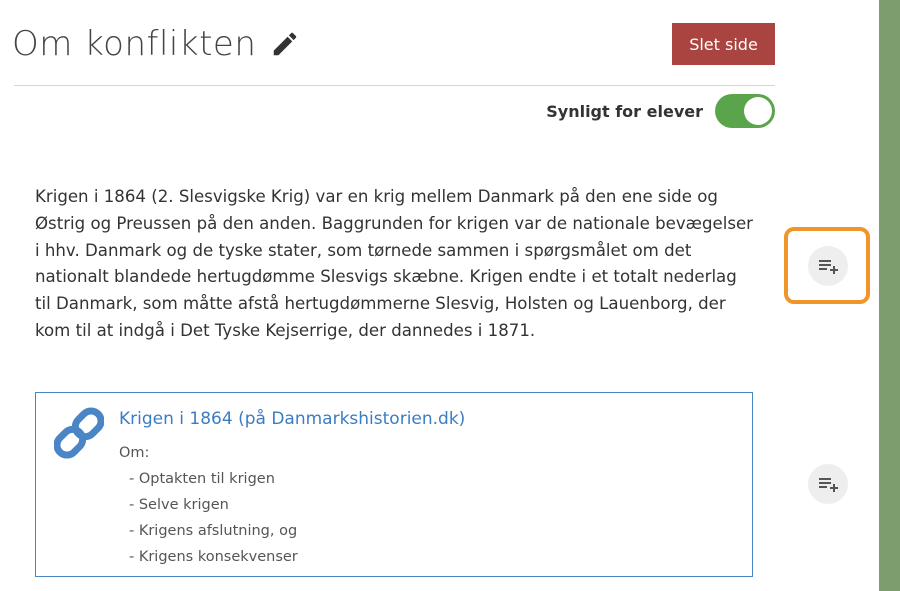  What do you see at coordinates (285, 44) in the screenshot?
I see `pencil-icon` at bounding box center [285, 44].